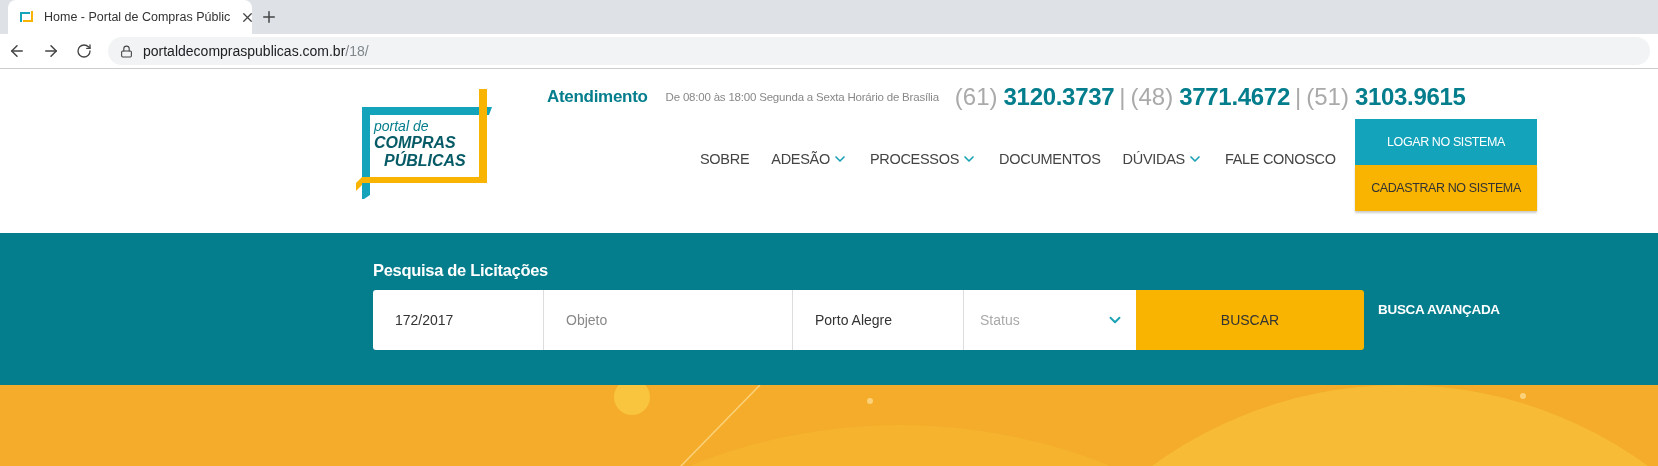 Image resolution: width=1658 pixels, height=466 pixels. Describe the element at coordinates (1152, 97) in the screenshot. I see `phone-area-code: (48)` at that location.